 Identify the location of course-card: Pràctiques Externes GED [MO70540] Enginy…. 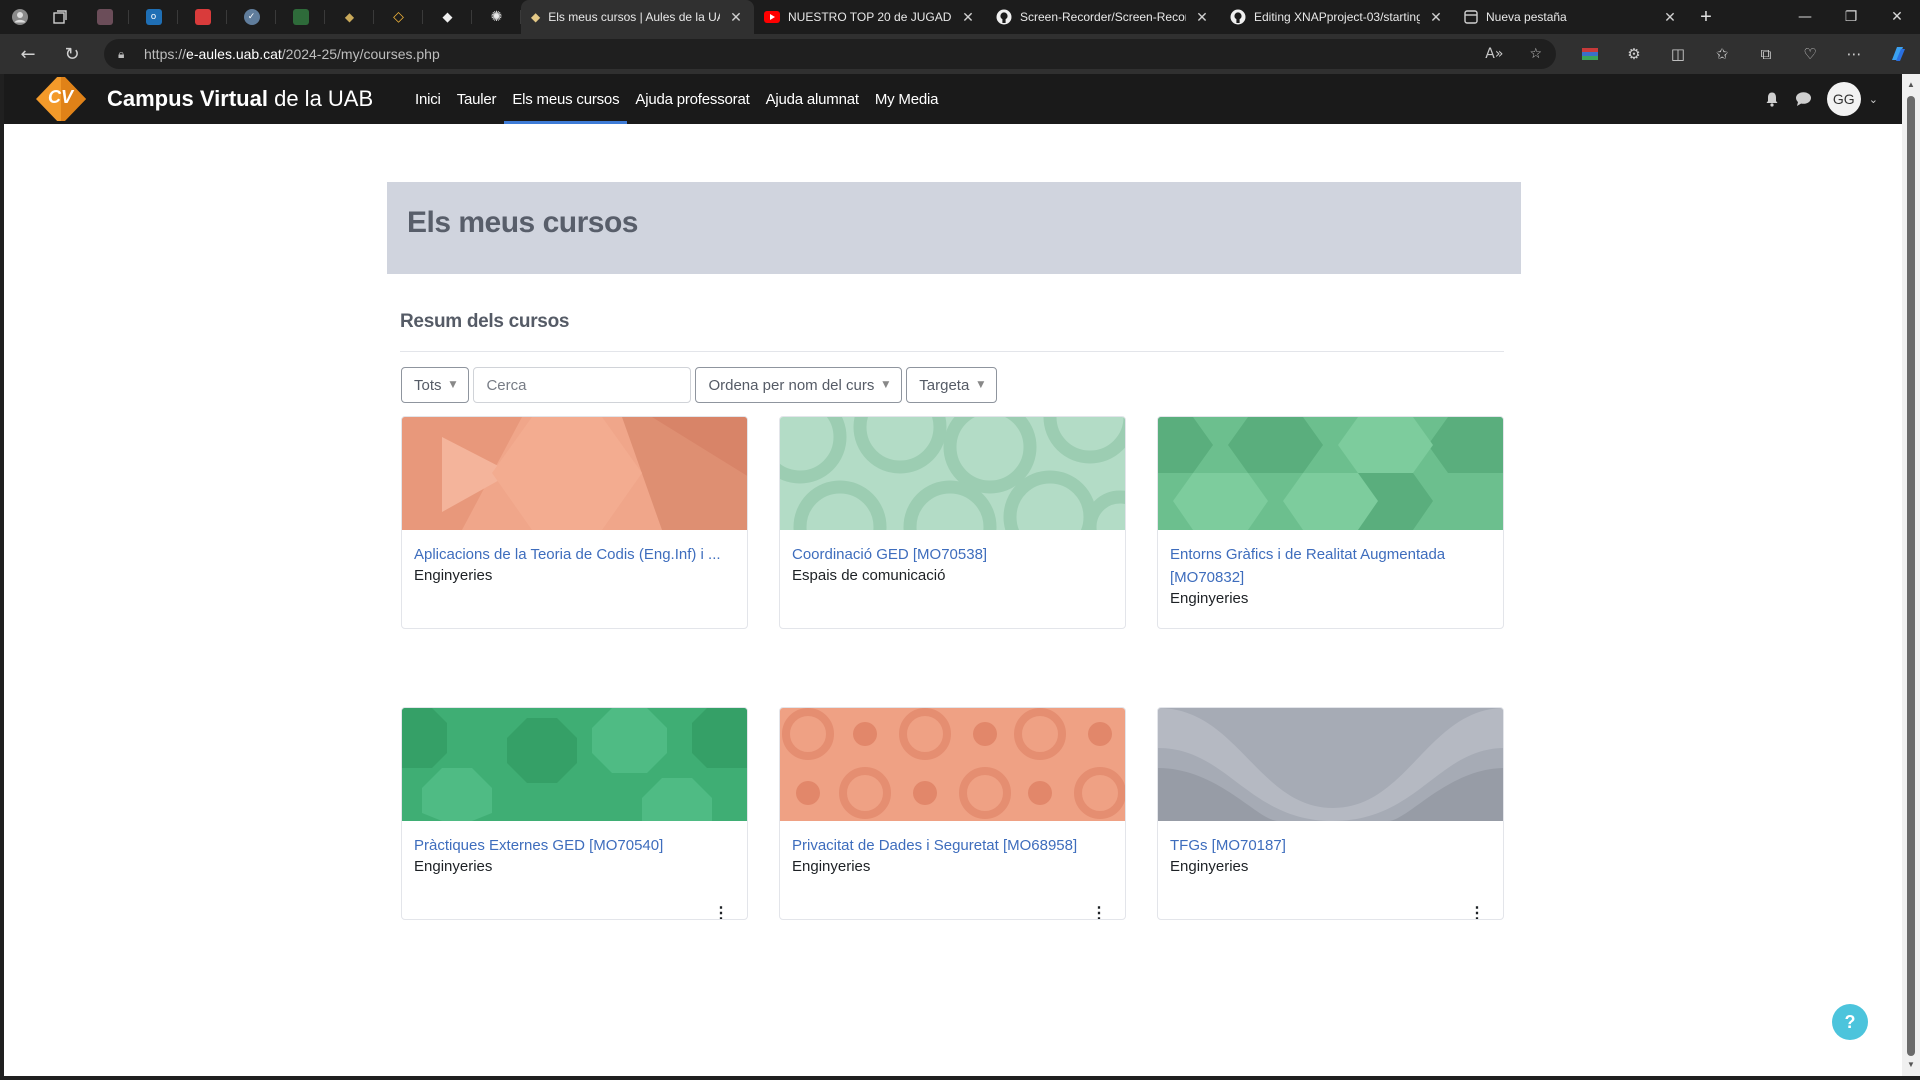
(574, 813).